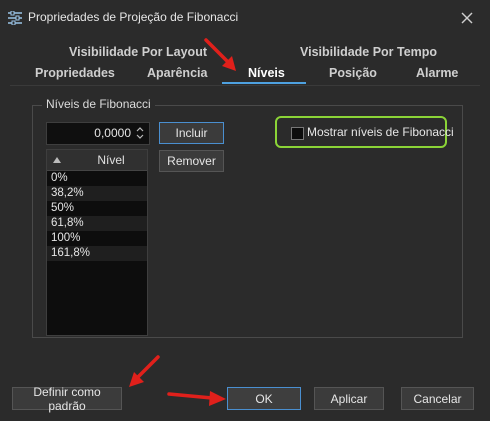 The width and height of the screenshot is (490, 421). What do you see at coordinates (437, 398) in the screenshot?
I see `cancel-button: Cancelar` at bounding box center [437, 398].